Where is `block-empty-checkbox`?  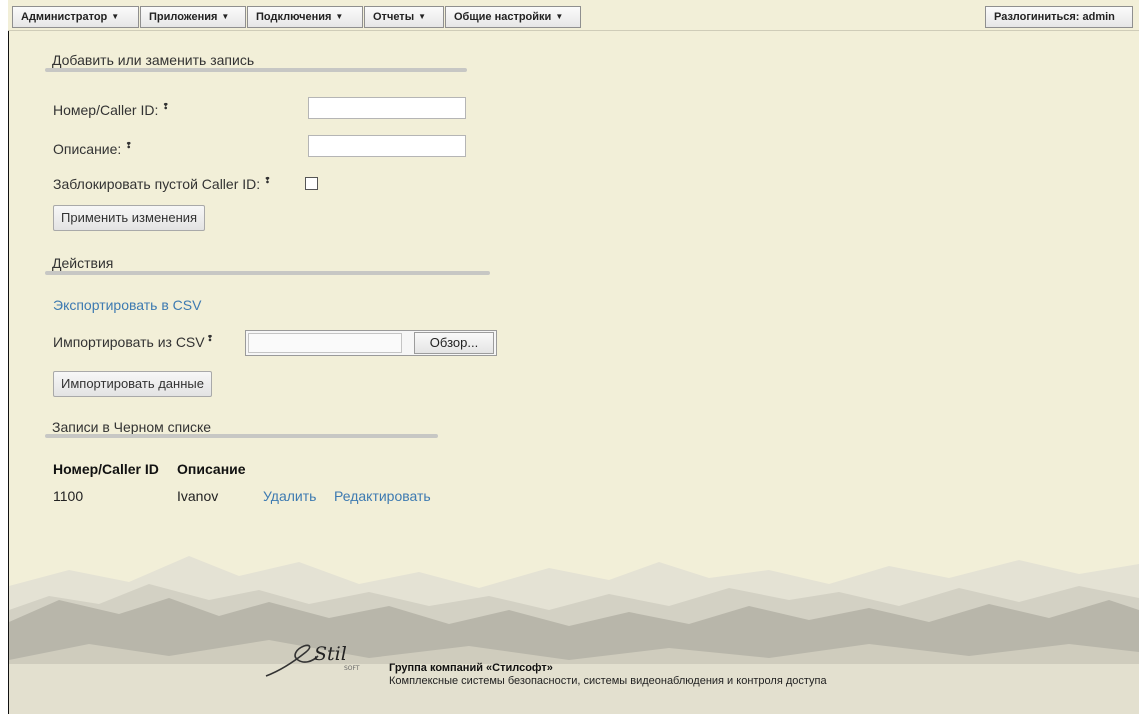
block-empty-checkbox is located at coordinates (311, 183).